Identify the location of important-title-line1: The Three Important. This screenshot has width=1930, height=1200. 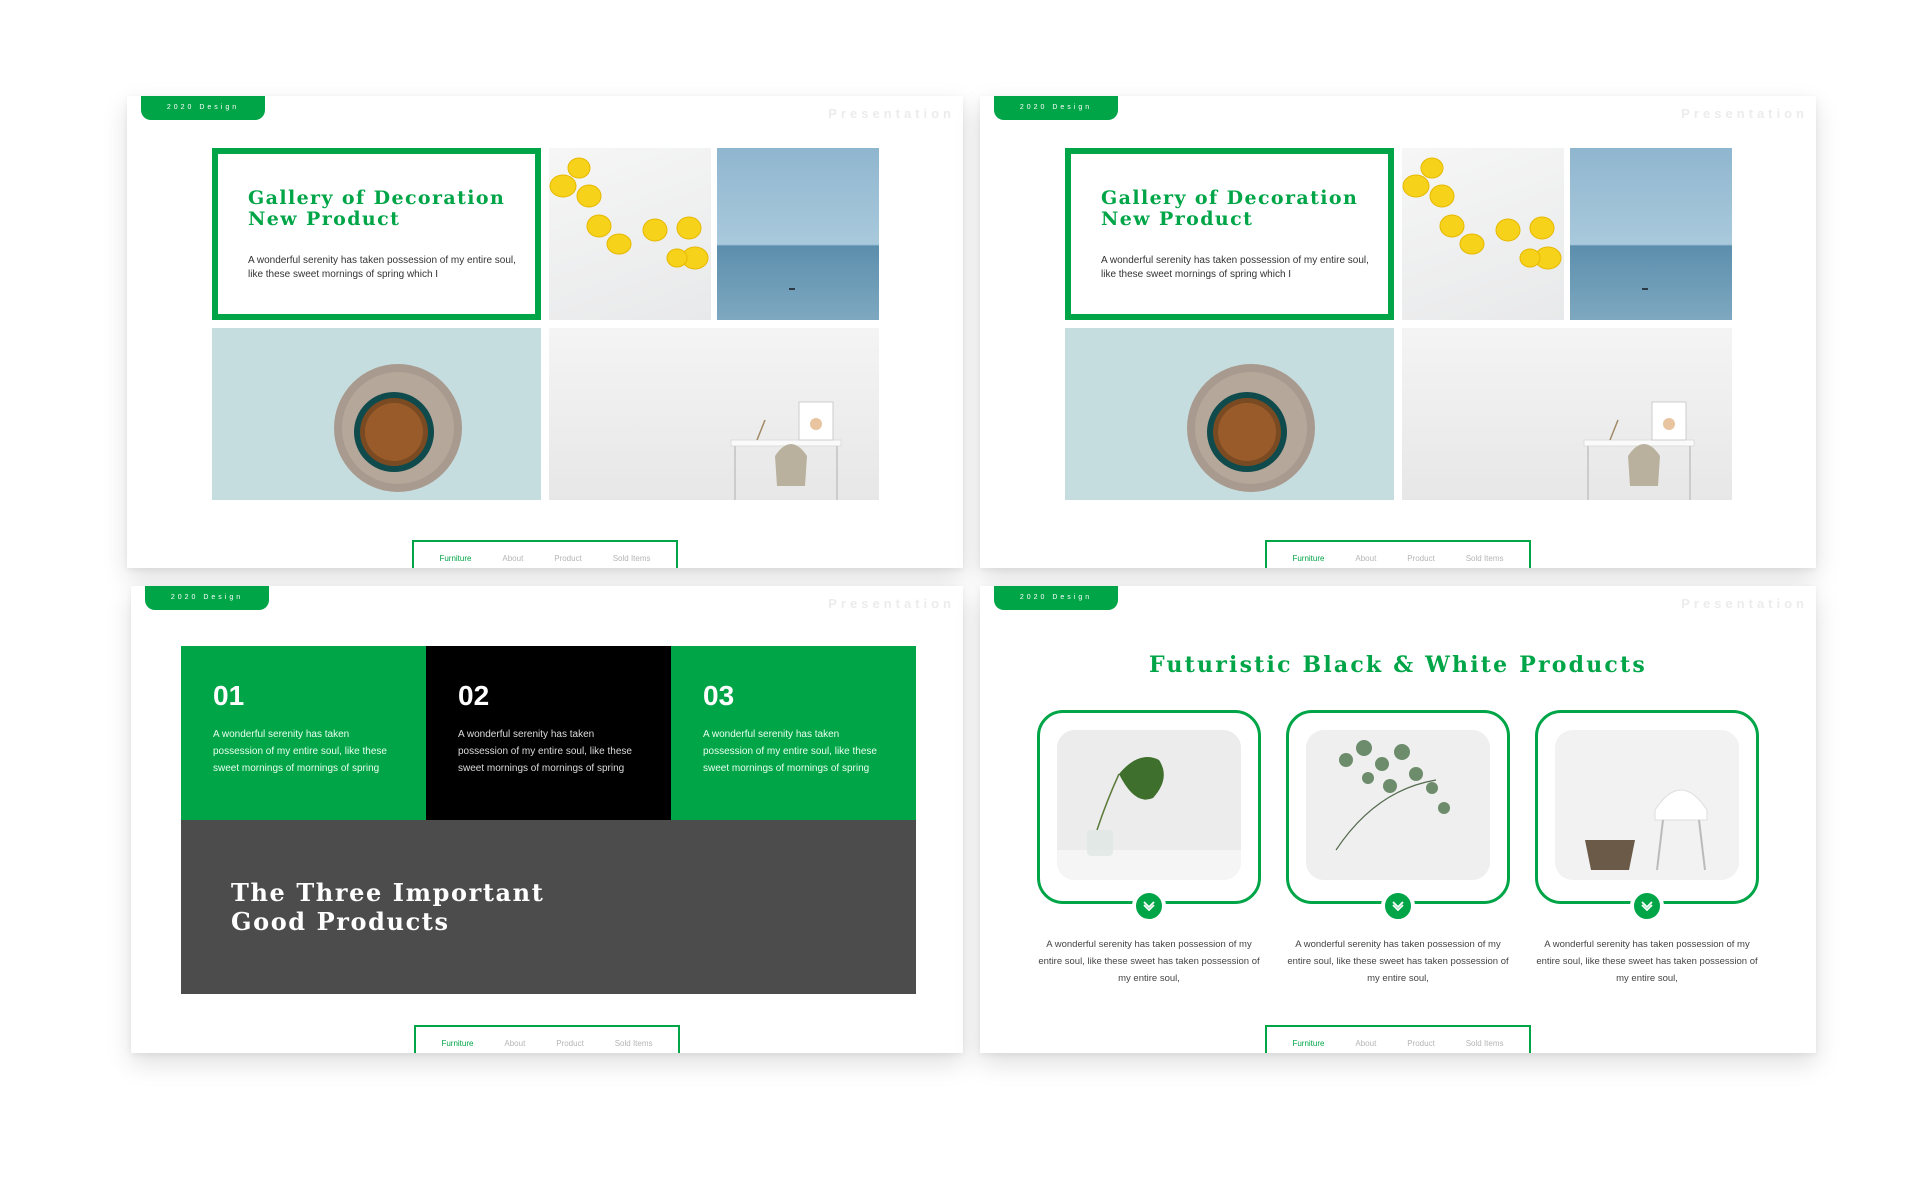
(388, 892).